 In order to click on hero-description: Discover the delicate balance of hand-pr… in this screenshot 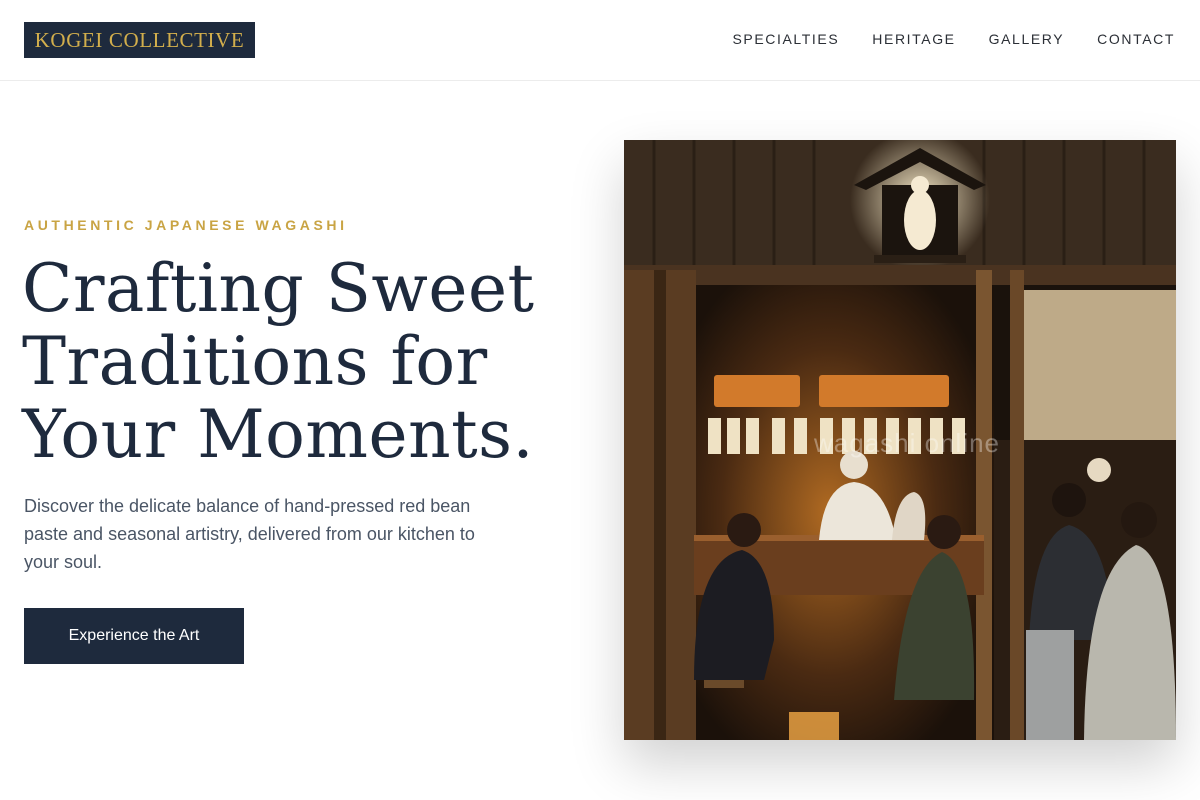, I will do `click(249, 534)`.